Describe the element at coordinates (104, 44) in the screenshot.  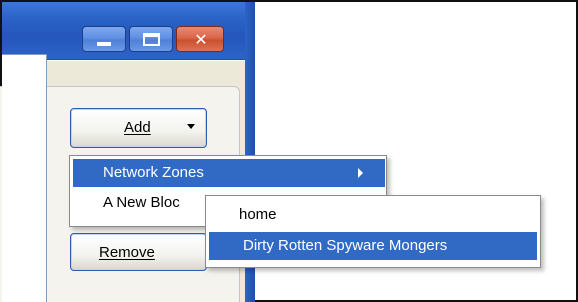
I see `minimize-icon` at that location.